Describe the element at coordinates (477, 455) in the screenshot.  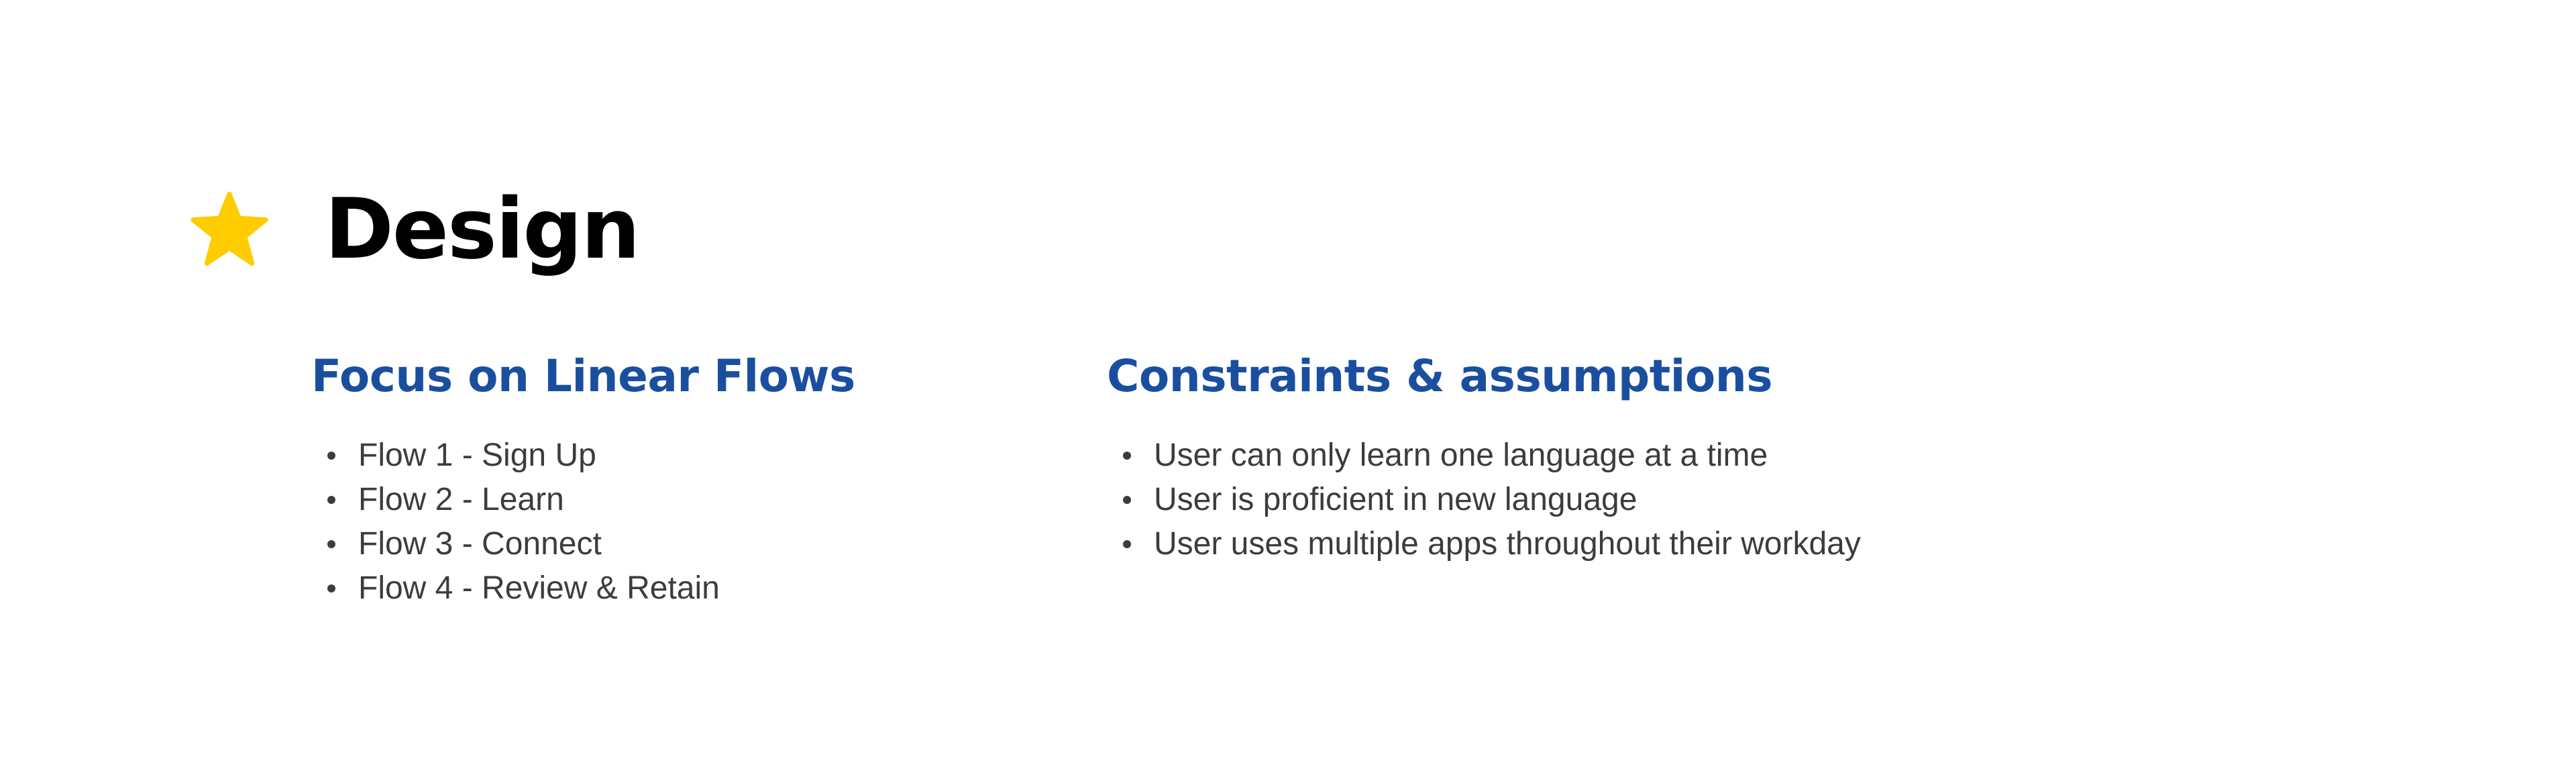
I see `list-item-text: Flow 1 - Sign Up` at that location.